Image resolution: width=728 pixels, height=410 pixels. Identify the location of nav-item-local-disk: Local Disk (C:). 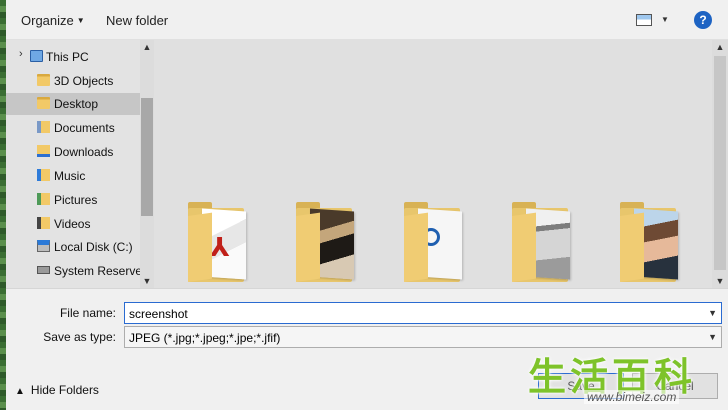
(73, 247).